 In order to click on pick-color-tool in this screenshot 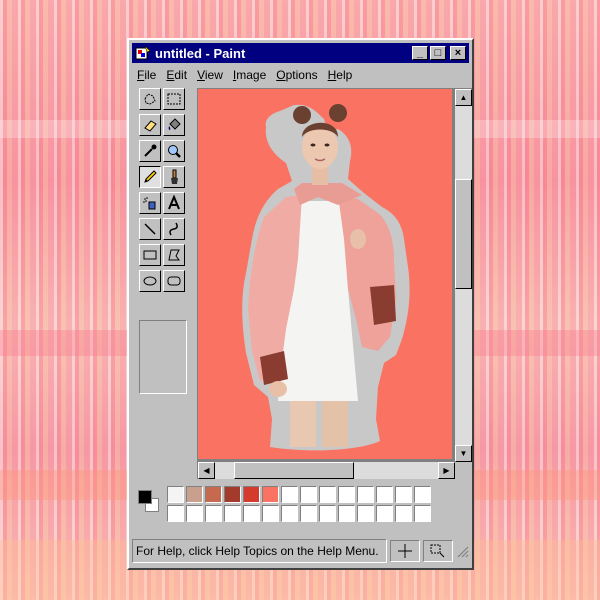, I will do `click(150, 151)`.